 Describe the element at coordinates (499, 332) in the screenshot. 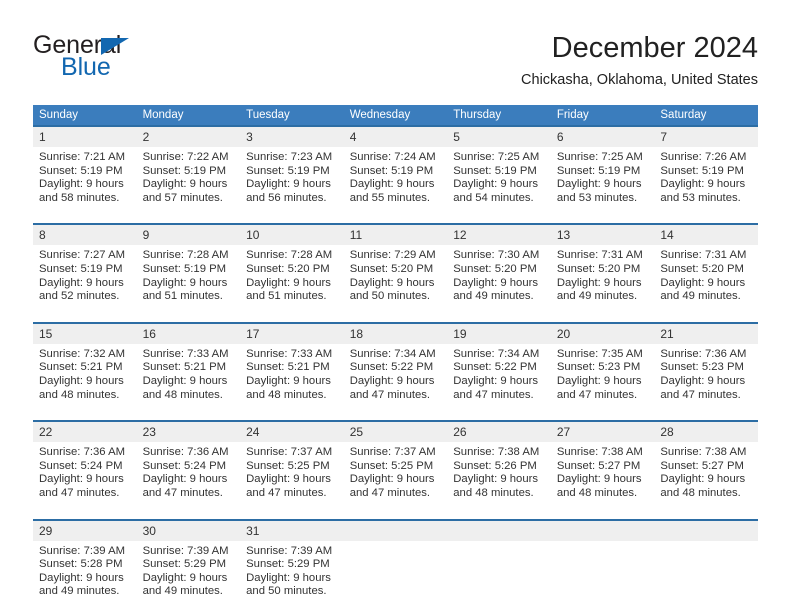

I see `day-number: 19` at that location.